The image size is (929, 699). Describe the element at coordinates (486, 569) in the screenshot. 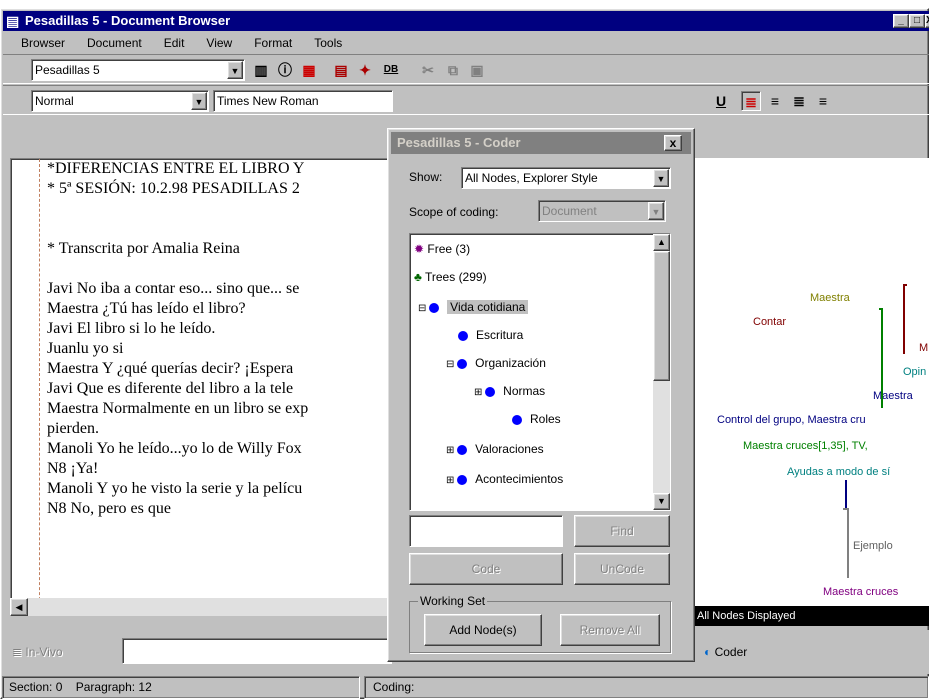

I see `code-button: Code` at that location.